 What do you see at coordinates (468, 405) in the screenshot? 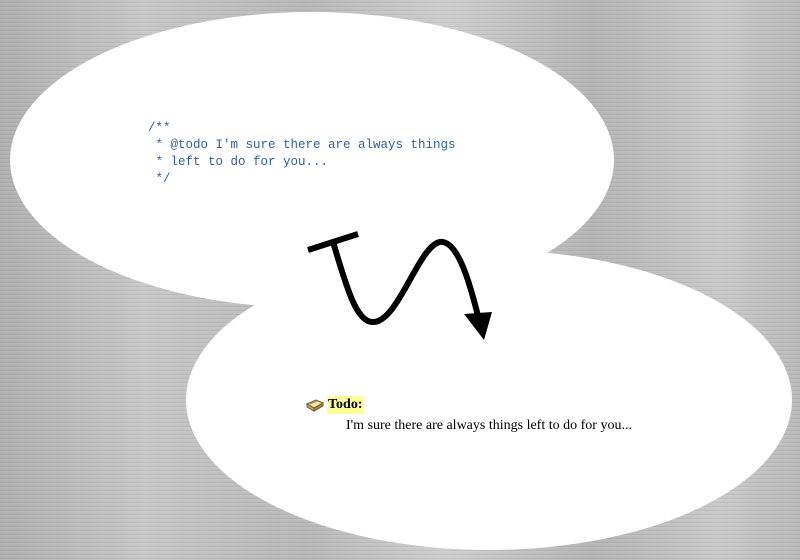
I see `todo-heading: Todo:` at bounding box center [468, 405].